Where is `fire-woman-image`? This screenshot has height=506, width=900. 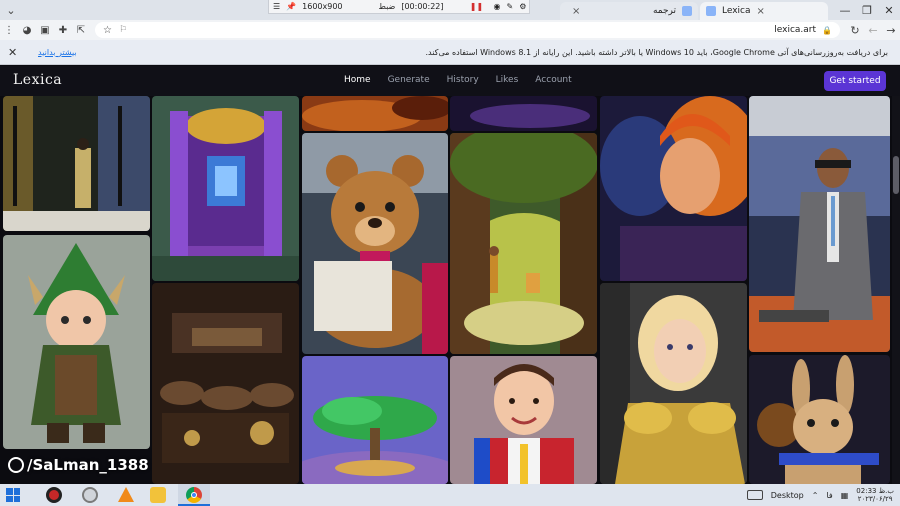
fire-woman-image is located at coordinates (673, 188).